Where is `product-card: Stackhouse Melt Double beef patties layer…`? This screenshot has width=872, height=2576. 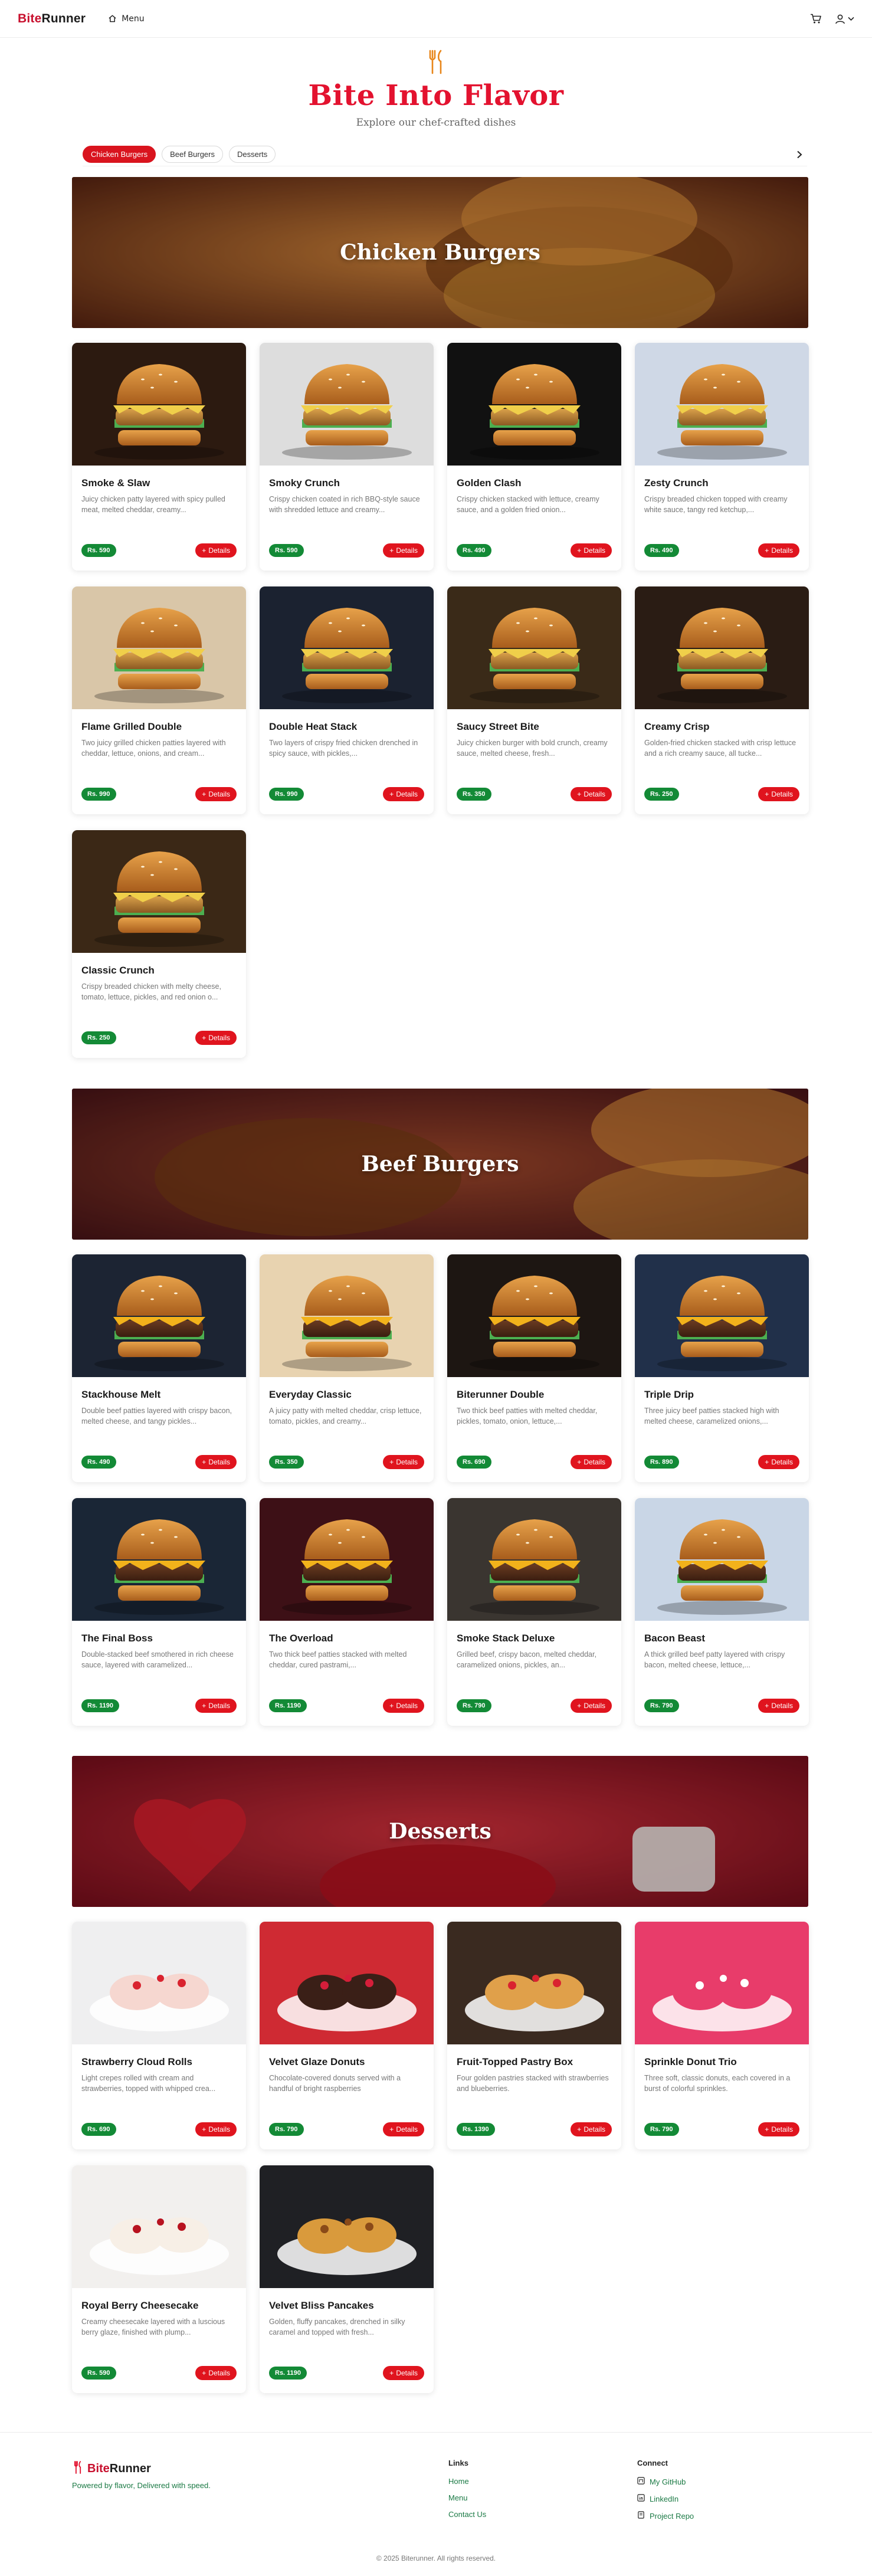
product-card: Stackhouse Melt Double beef patties layer… is located at coordinates (159, 1368).